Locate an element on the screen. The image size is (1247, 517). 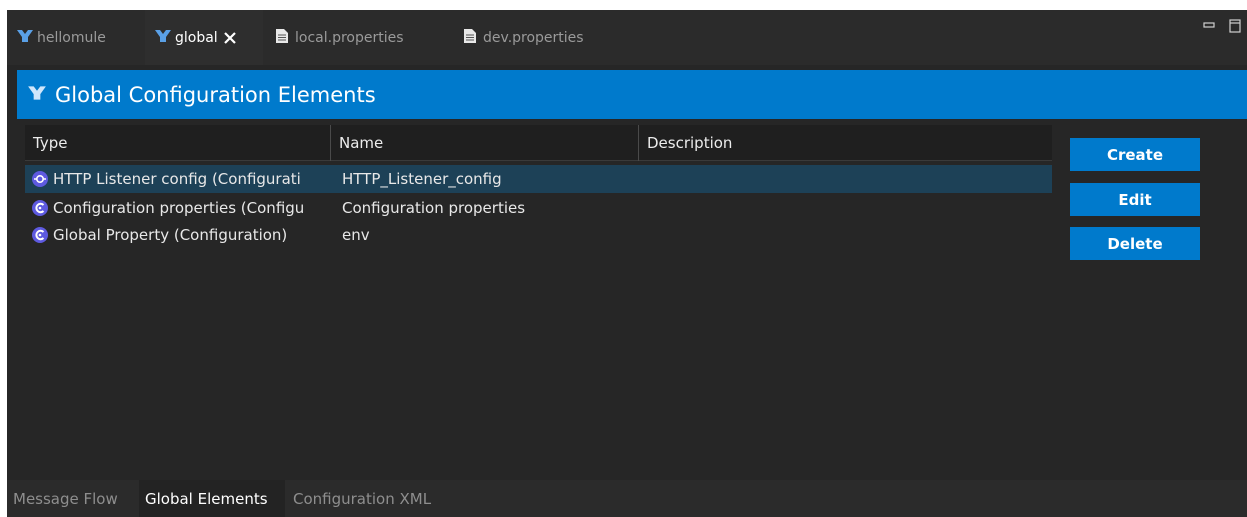
http-listener-icon is located at coordinates (40, 179).